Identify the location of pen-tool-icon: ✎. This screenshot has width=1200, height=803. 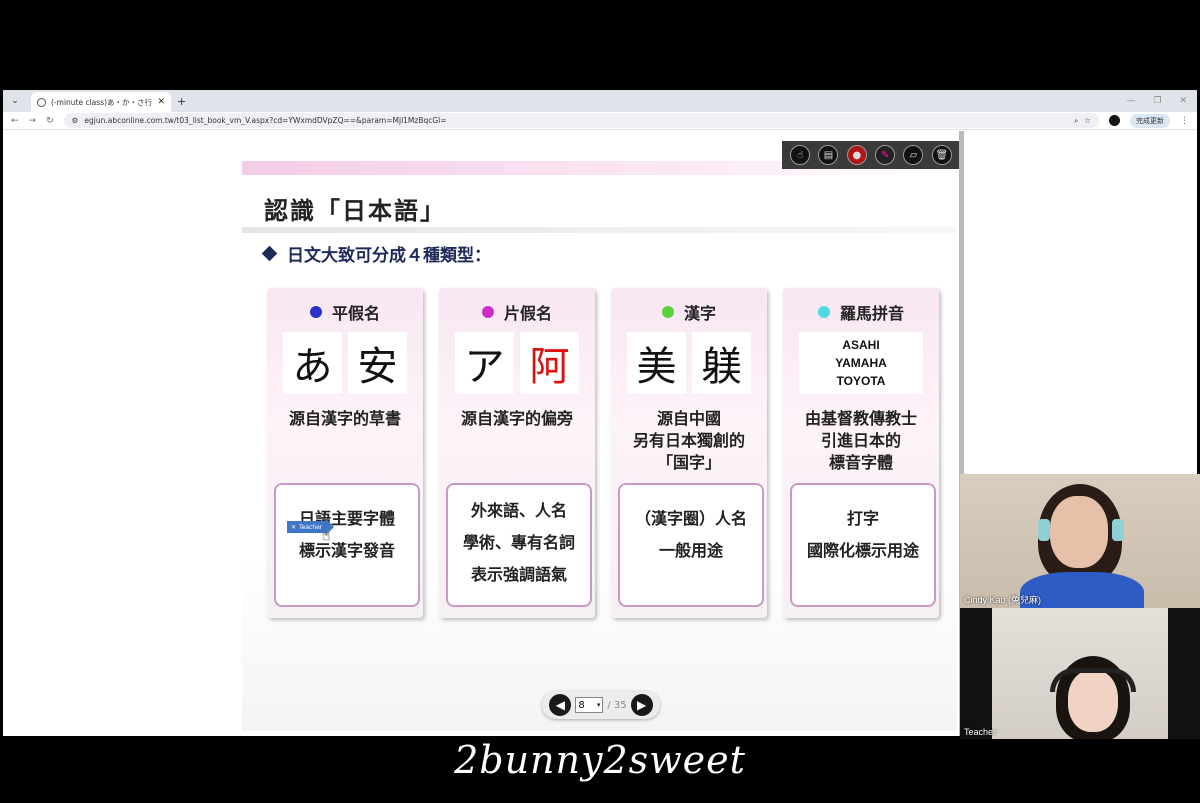
(885, 155).